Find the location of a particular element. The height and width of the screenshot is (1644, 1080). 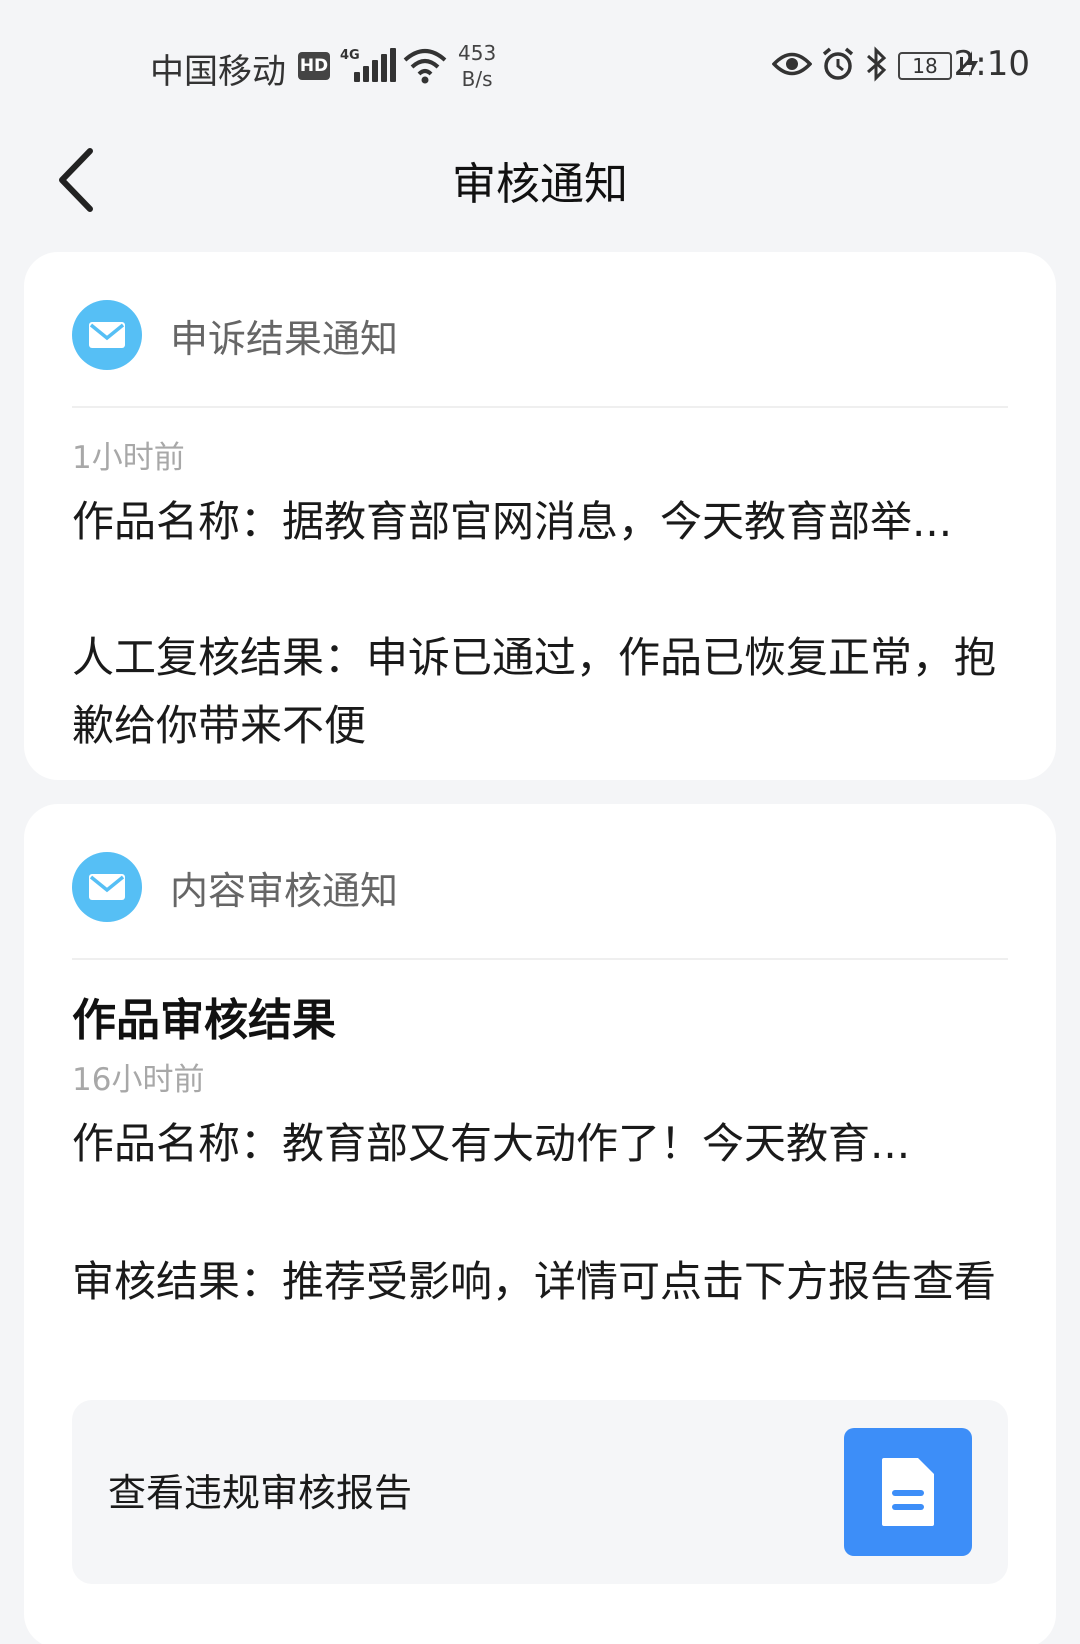

eye-icon is located at coordinates (792, 66).